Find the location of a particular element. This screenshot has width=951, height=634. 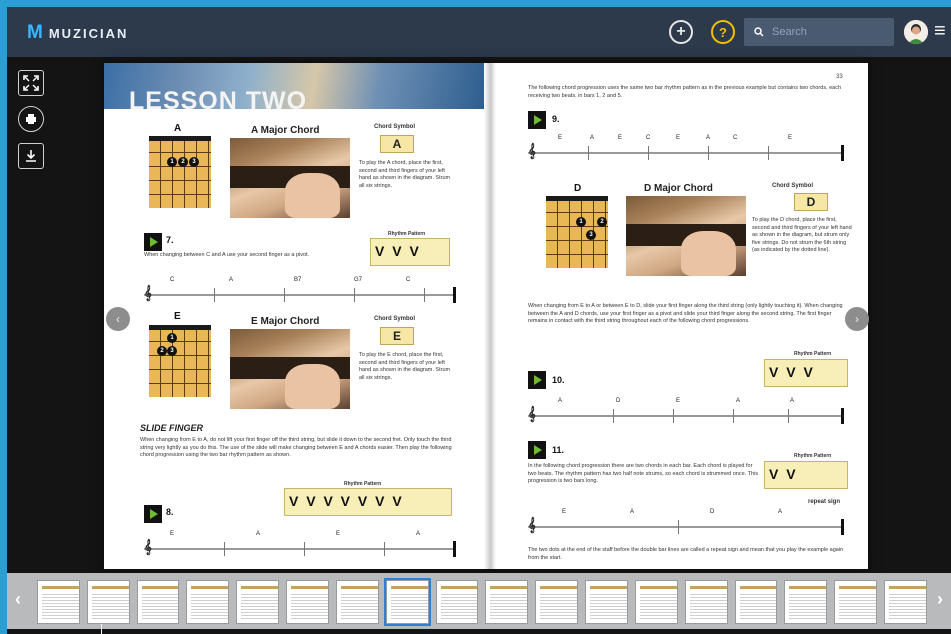

chord-label: B7 is located at coordinates (298, 280).